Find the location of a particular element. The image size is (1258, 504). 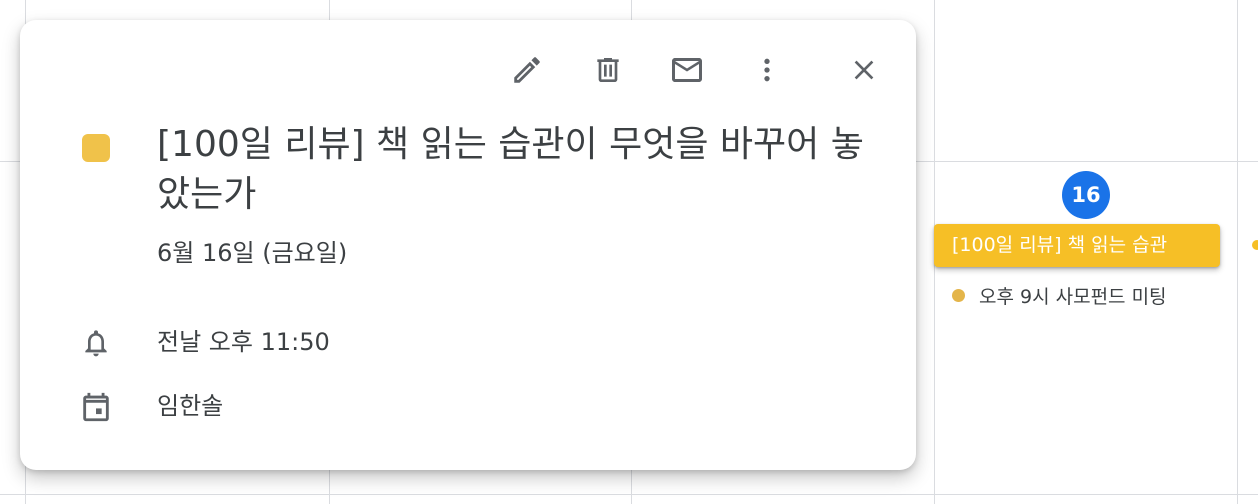

event-item-meeting: 오후 9시 사모펀드 미팅 is located at coordinates (1059, 295).